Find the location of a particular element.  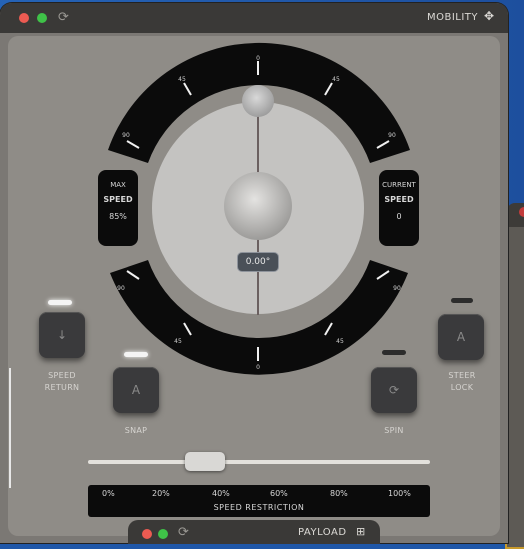

payload-window-titlebar: ⟳ PAYLOAD ⊞ is located at coordinates (254, 532).